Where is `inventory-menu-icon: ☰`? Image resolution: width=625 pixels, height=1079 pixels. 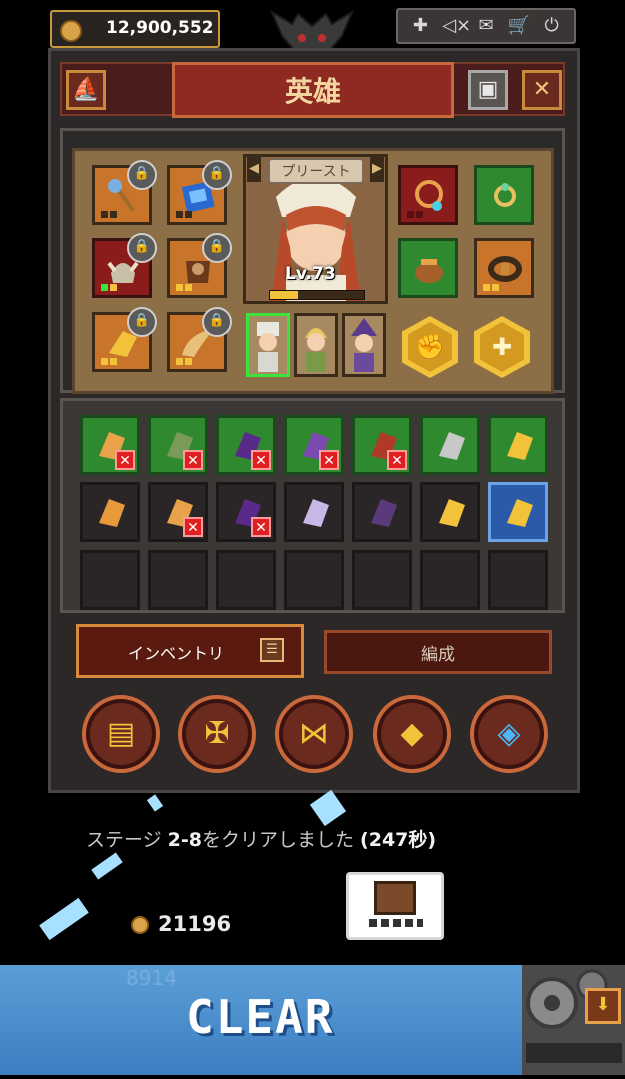
inventory-menu-icon: ☰ is located at coordinates (272, 650).